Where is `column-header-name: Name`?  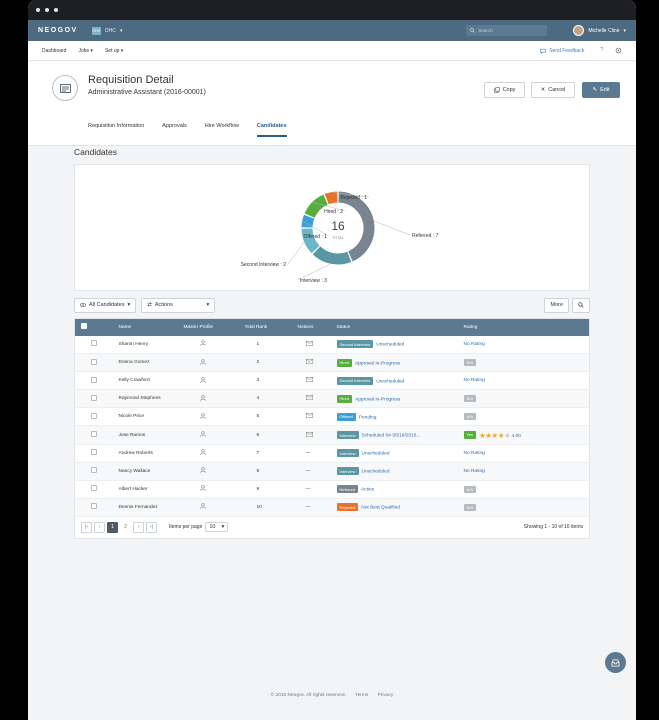
column-header-name: Name is located at coordinates (145, 327).